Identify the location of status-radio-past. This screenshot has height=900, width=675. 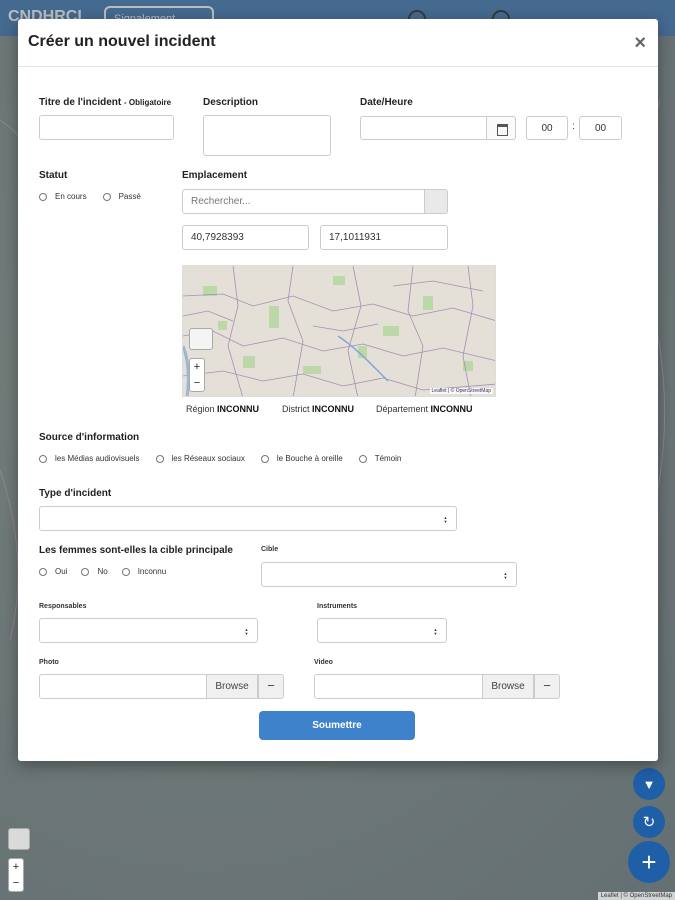
(106, 196).